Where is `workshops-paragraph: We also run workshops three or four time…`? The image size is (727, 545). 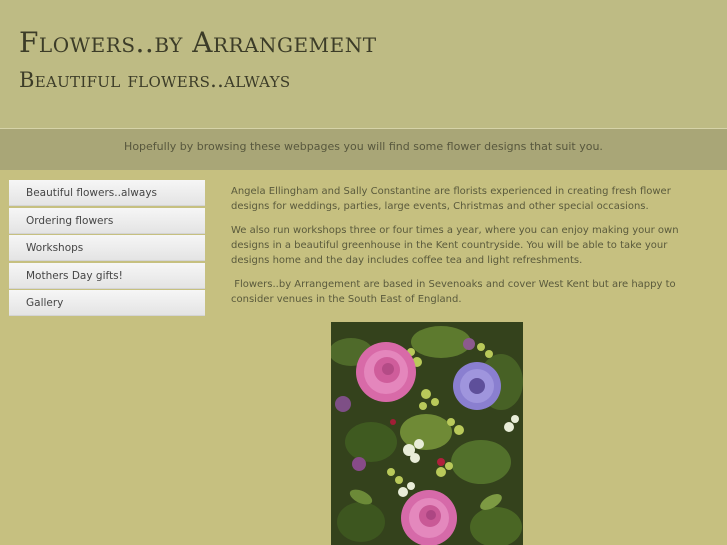
workshops-paragraph: We also run workshops three or four time… is located at coordinates (455, 245).